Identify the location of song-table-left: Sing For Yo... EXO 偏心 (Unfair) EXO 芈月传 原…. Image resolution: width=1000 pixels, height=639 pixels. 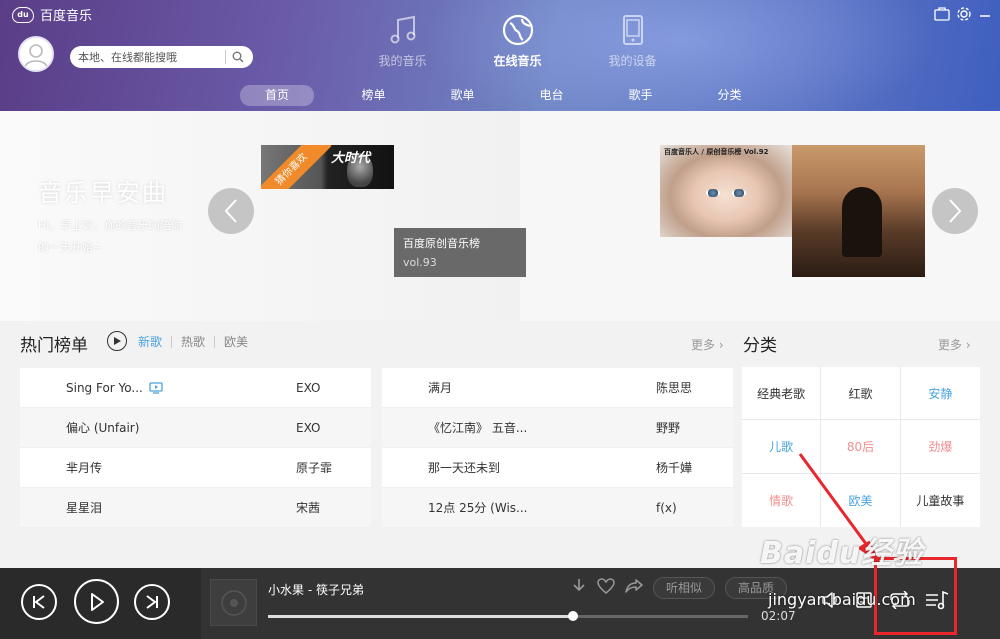
(195, 448).